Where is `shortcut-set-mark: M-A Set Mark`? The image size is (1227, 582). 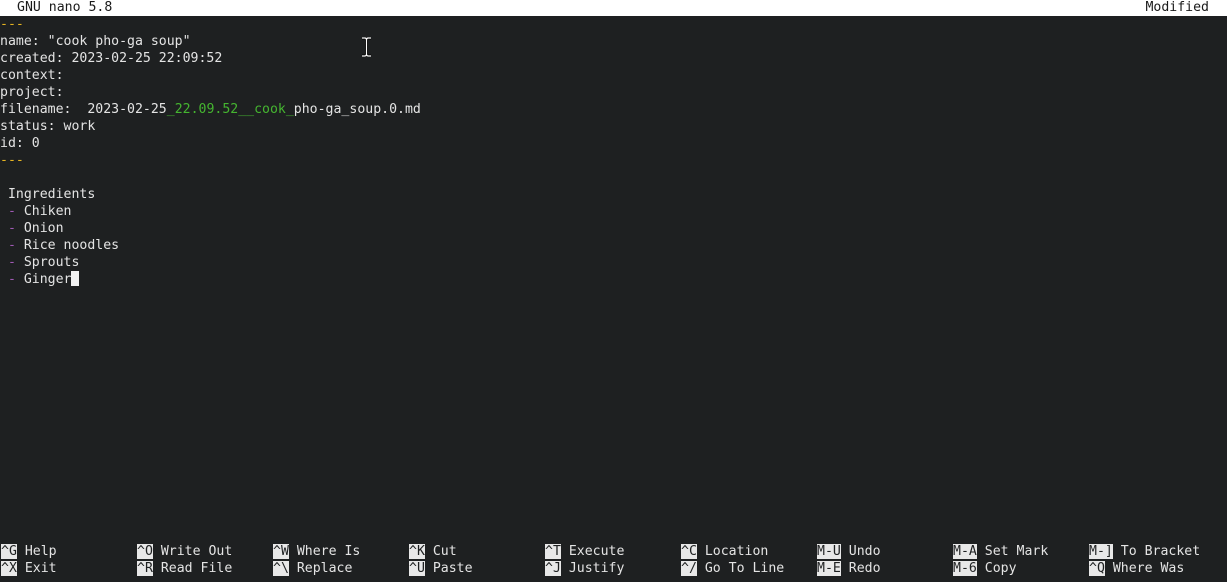 shortcut-set-mark: M-A Set Mark is located at coordinates (1000, 551).